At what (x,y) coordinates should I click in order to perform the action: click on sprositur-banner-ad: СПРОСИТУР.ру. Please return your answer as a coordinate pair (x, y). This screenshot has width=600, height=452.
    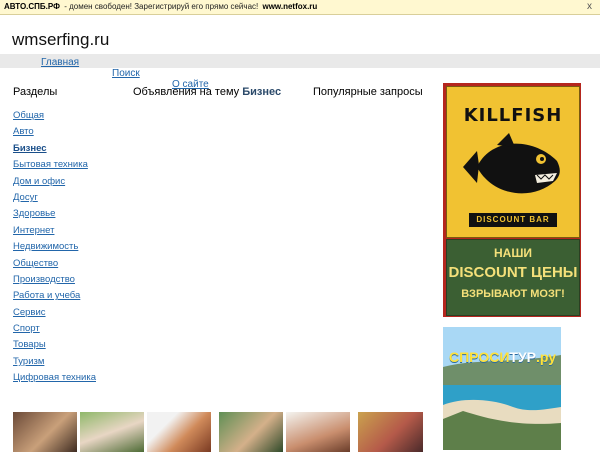
    Looking at the image, I should click on (502, 388).